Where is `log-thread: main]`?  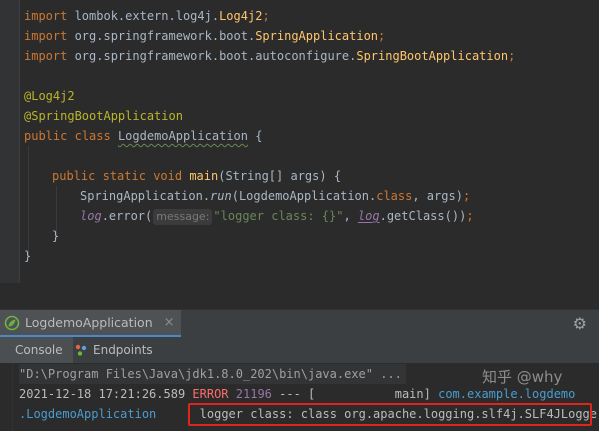 log-thread: main] is located at coordinates (412, 394).